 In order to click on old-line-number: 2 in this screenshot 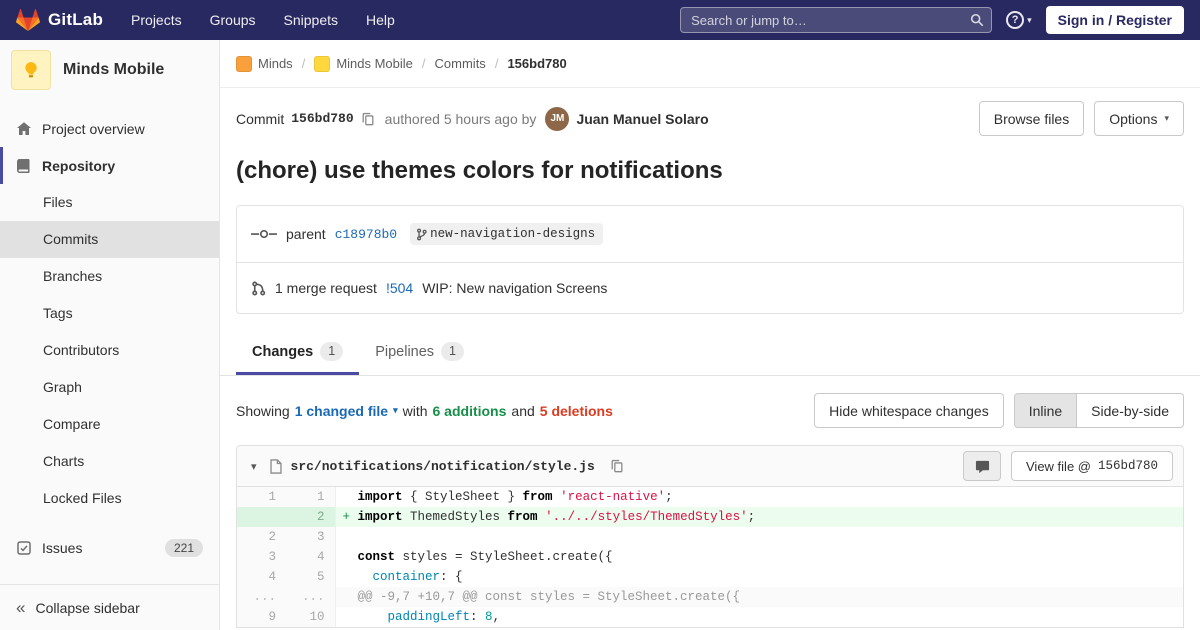, I will do `click(261, 537)`.